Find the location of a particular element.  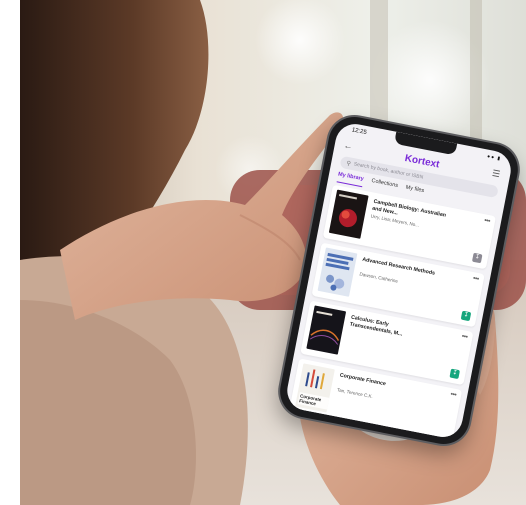

tab-my-library: My library is located at coordinates (350, 179).